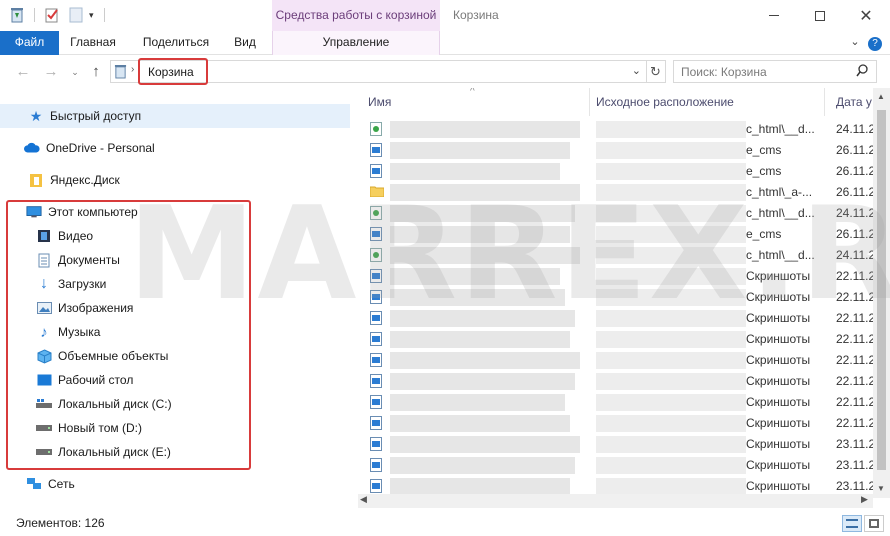 This screenshot has height=536, width=890. I want to click on arrow-up-icon: ↑, so click(96, 71).